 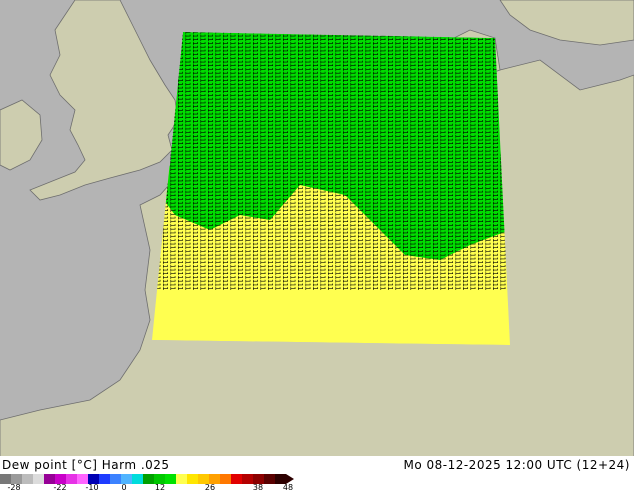 What do you see at coordinates (566, 23) in the screenshot?
I see `land-scandinavia` at bounding box center [566, 23].